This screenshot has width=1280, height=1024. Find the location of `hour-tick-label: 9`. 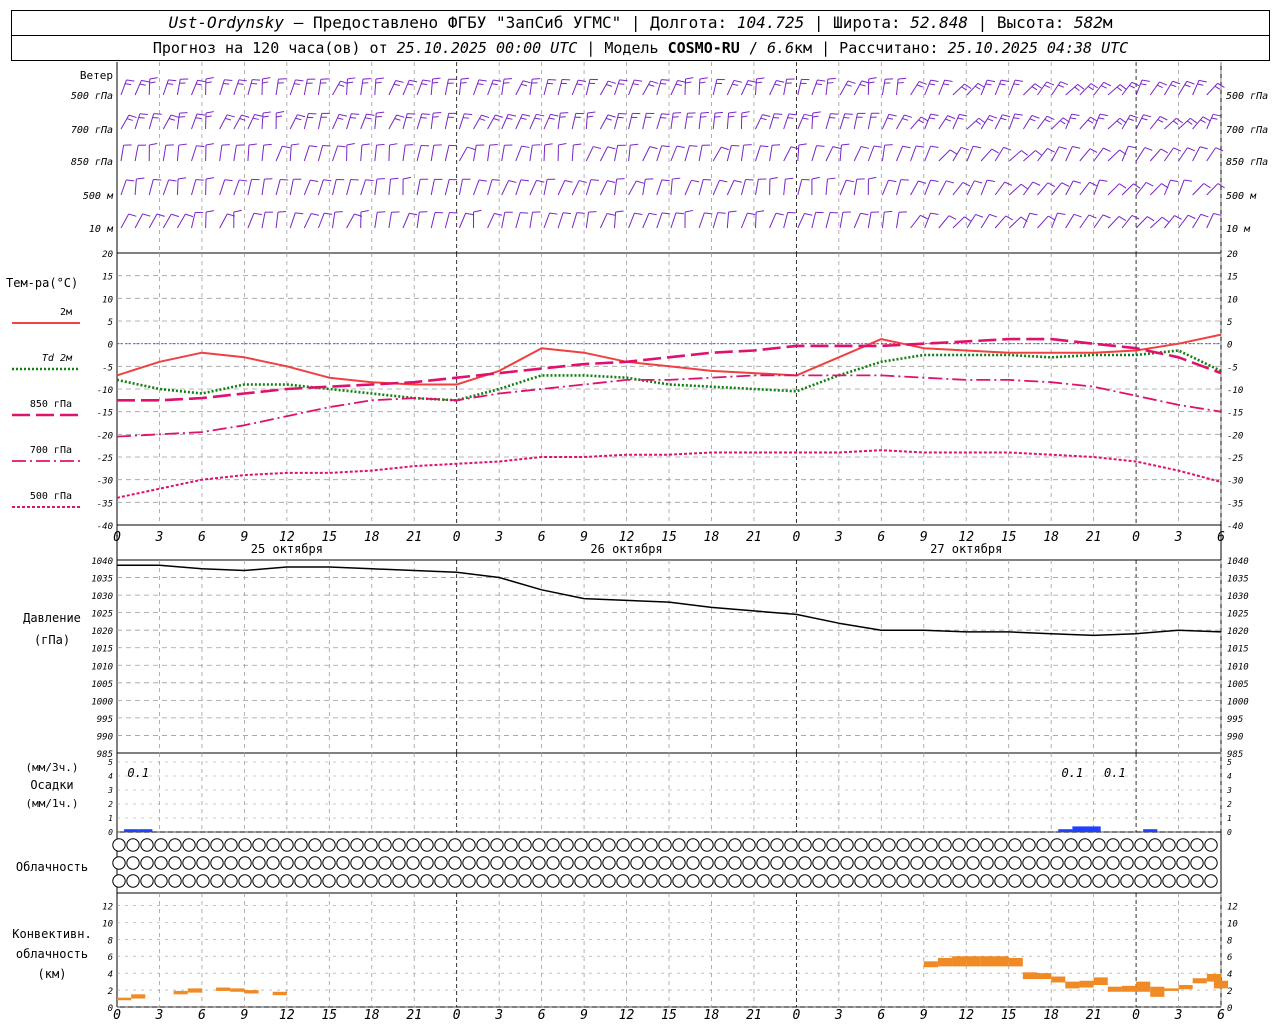

hour-tick-label: 9 is located at coordinates (584, 537).